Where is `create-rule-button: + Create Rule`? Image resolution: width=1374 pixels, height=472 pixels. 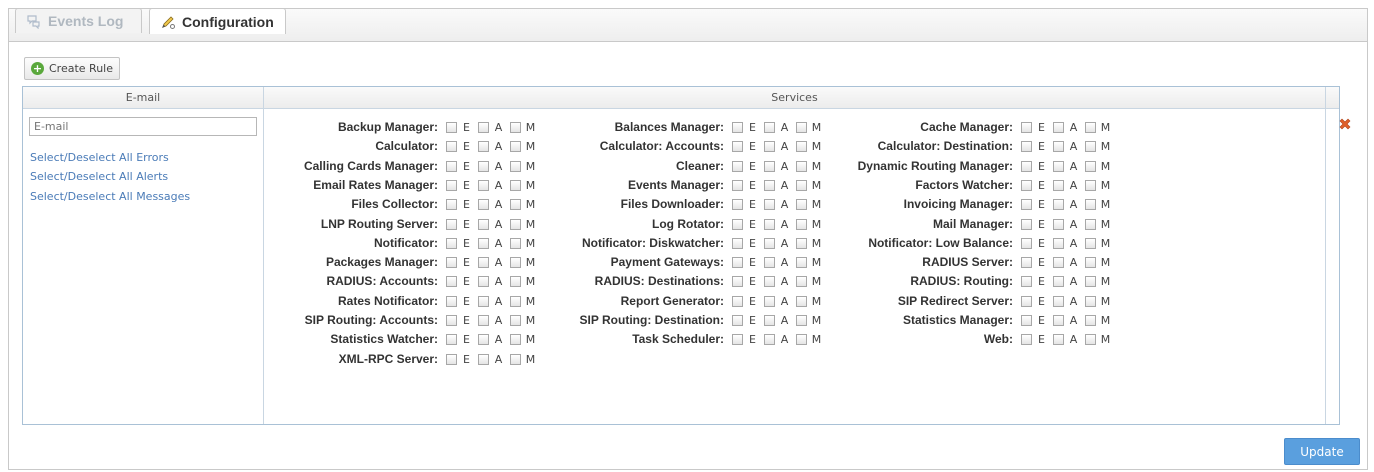 create-rule-button: + Create Rule is located at coordinates (72, 68).